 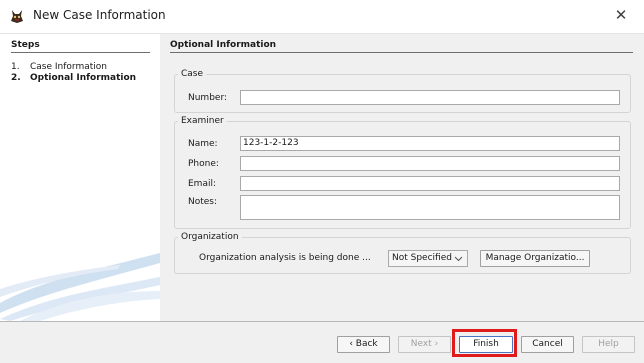 I want to click on chevron-down-icon, so click(x=458, y=259).